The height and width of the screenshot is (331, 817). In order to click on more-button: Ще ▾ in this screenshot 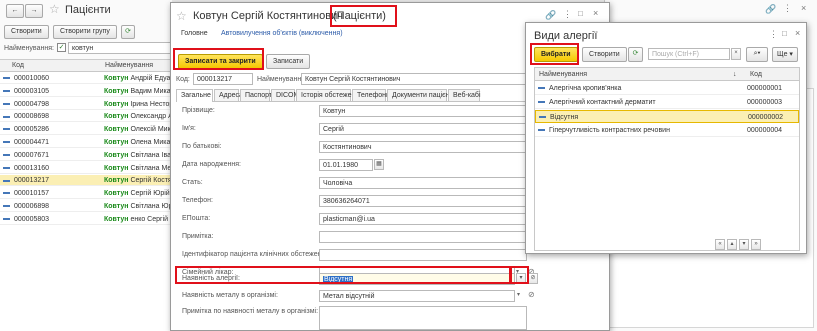, I will do `click(785, 54)`.